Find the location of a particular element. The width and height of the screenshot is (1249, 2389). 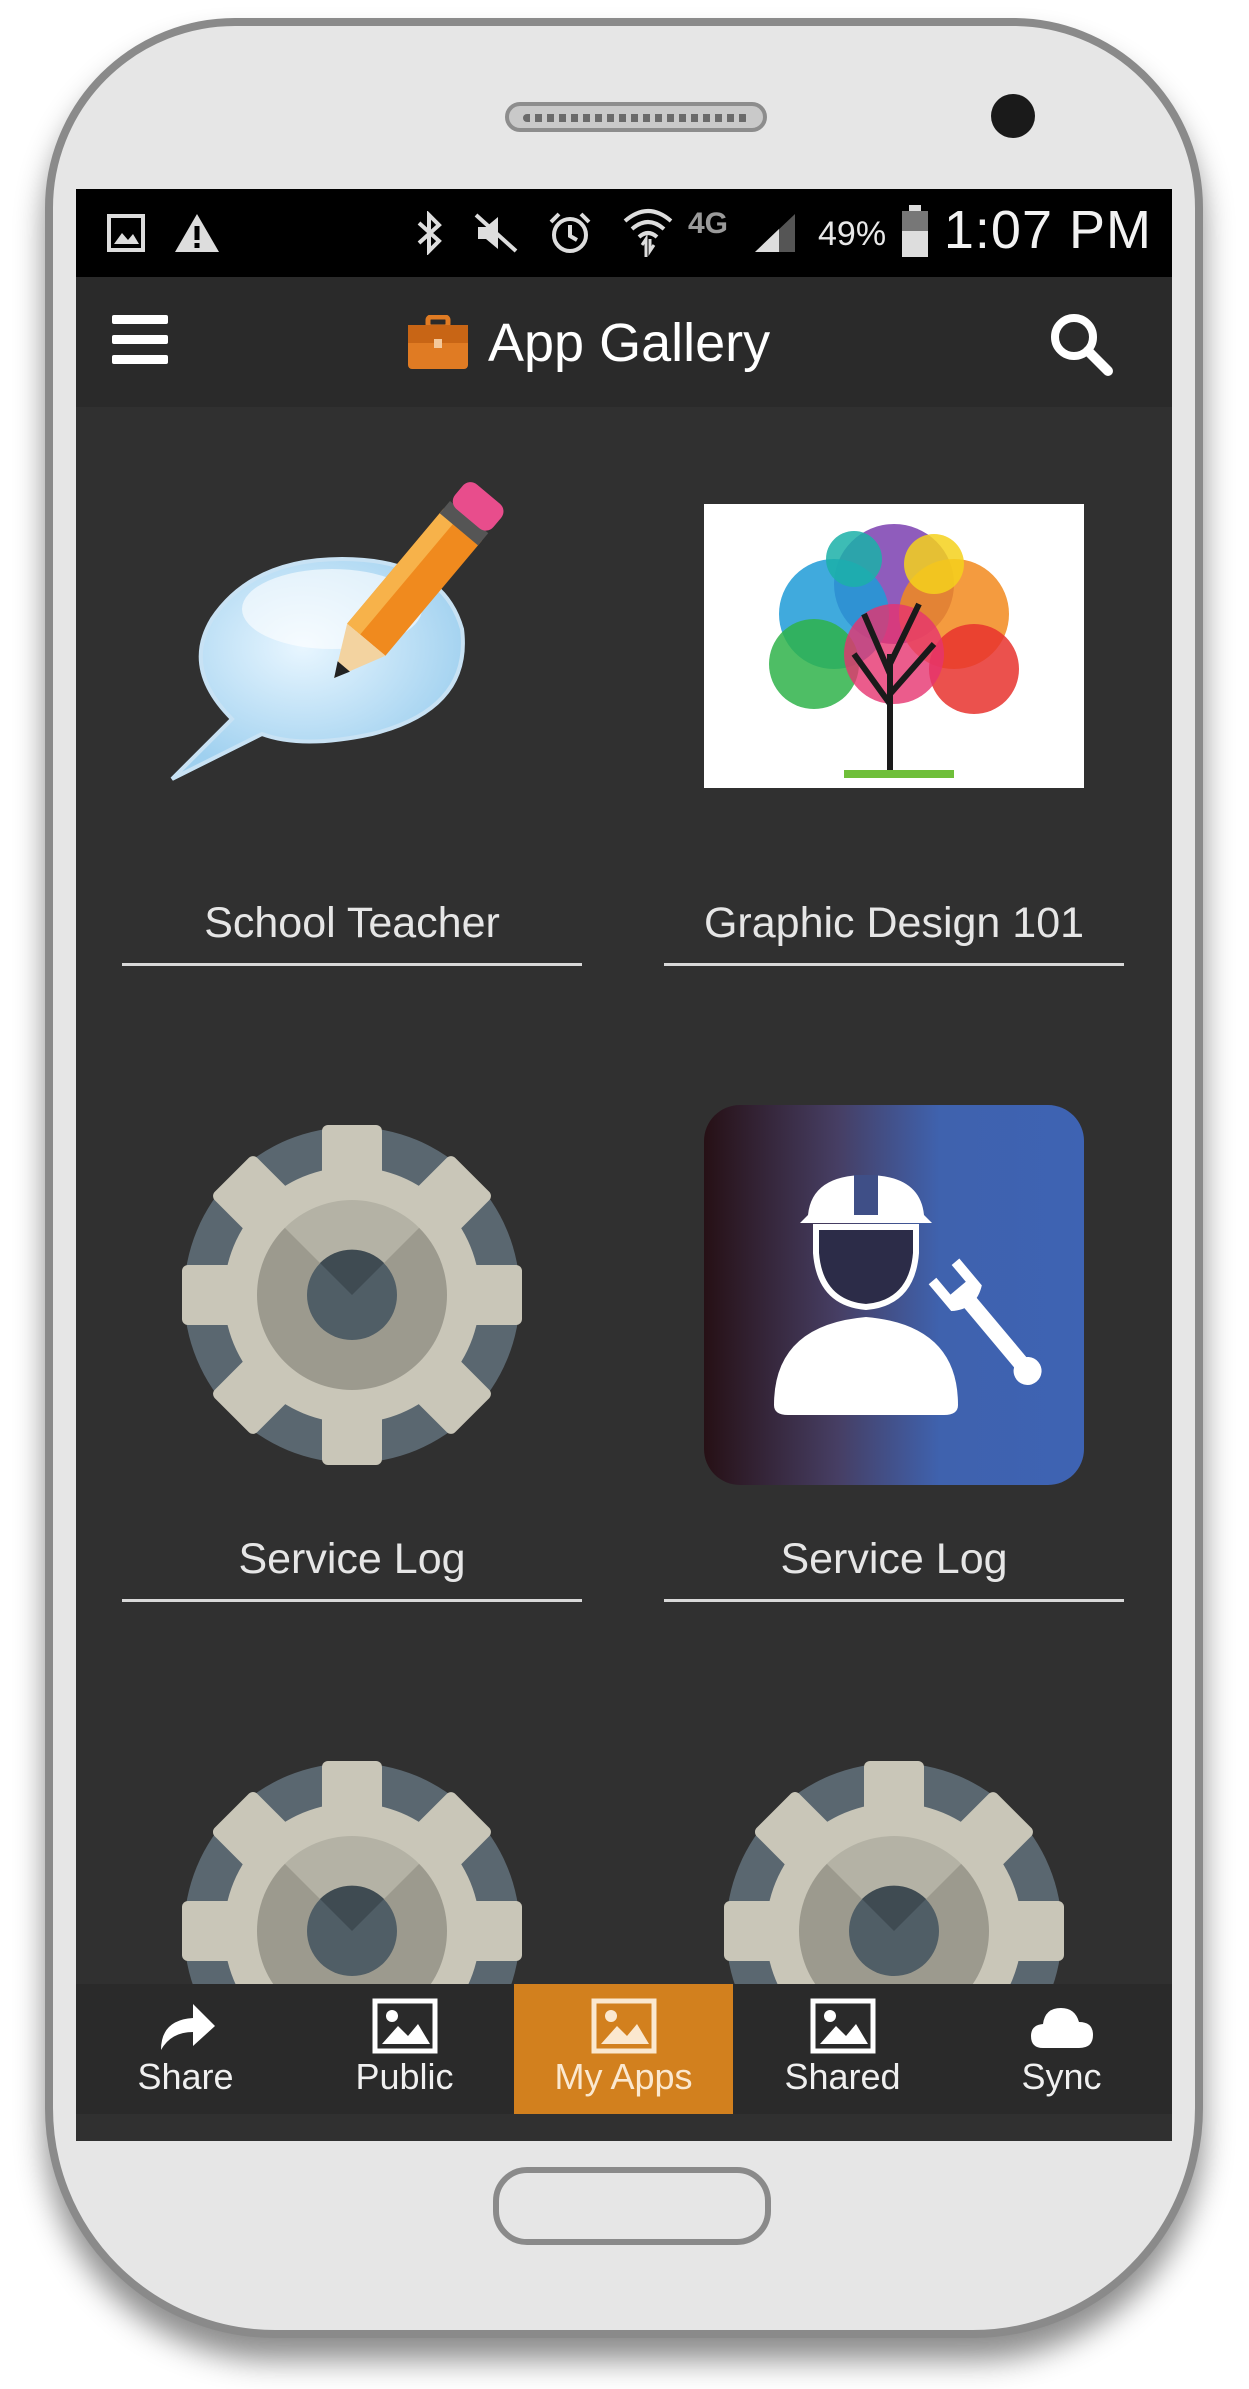

warning-icon is located at coordinates (197, 233).